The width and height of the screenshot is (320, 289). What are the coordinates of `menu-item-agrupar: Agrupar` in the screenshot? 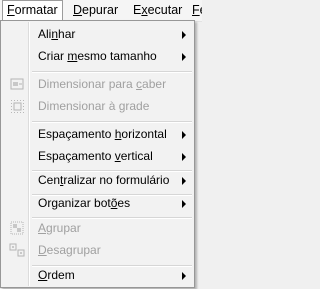 It's located at (97, 228).